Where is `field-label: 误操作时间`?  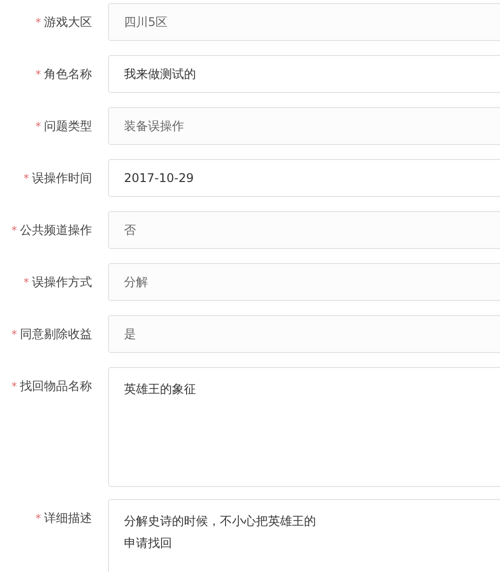 field-label: 误操作时间 is located at coordinates (62, 178).